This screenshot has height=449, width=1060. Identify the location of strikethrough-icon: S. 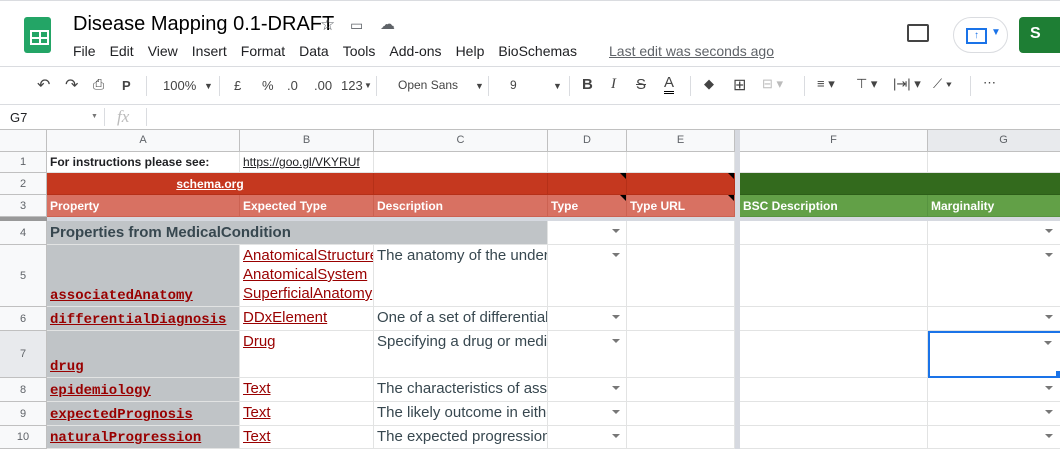
(641, 84).